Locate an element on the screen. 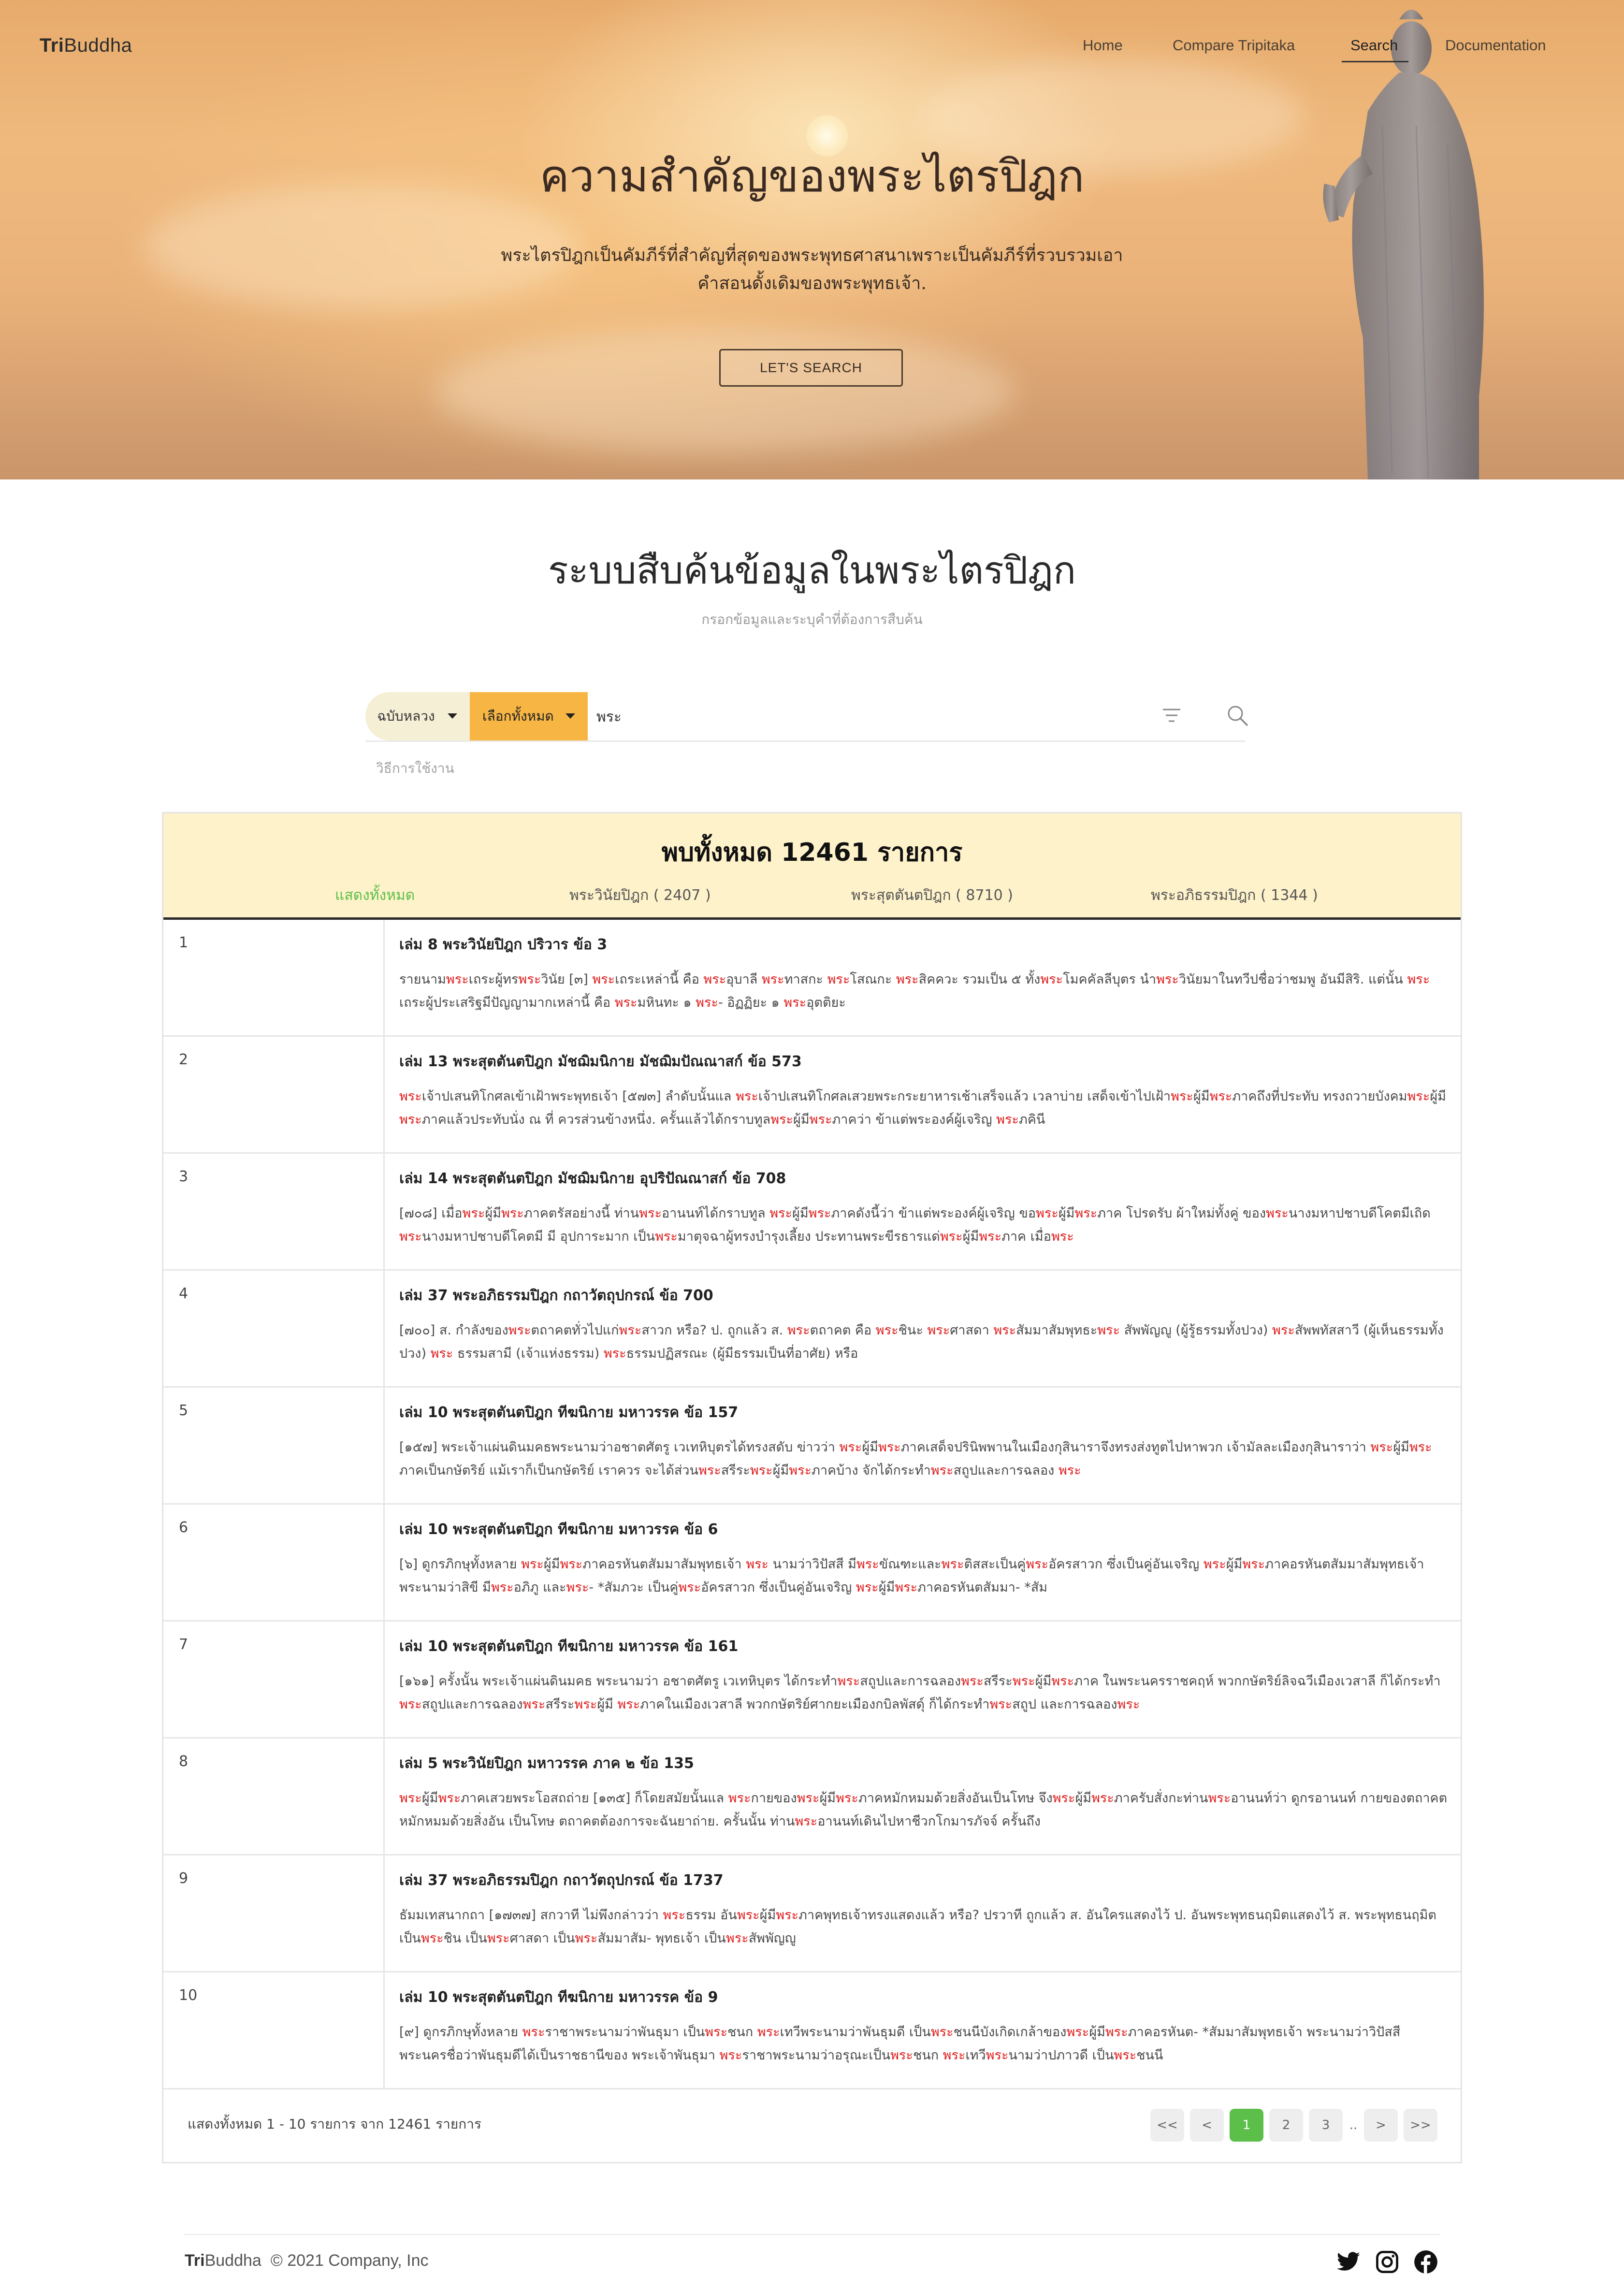  lets-search-button: LET'S SEARCH is located at coordinates (811, 368).